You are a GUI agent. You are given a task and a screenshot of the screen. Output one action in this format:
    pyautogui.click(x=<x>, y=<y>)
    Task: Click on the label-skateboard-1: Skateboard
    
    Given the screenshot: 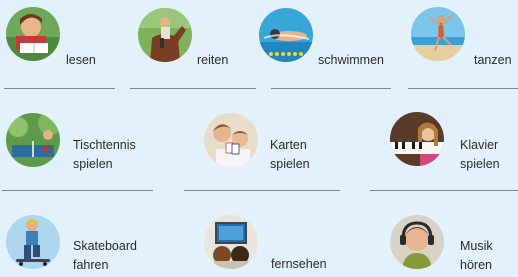 What is the action you would take?
    pyautogui.click(x=105, y=246)
    